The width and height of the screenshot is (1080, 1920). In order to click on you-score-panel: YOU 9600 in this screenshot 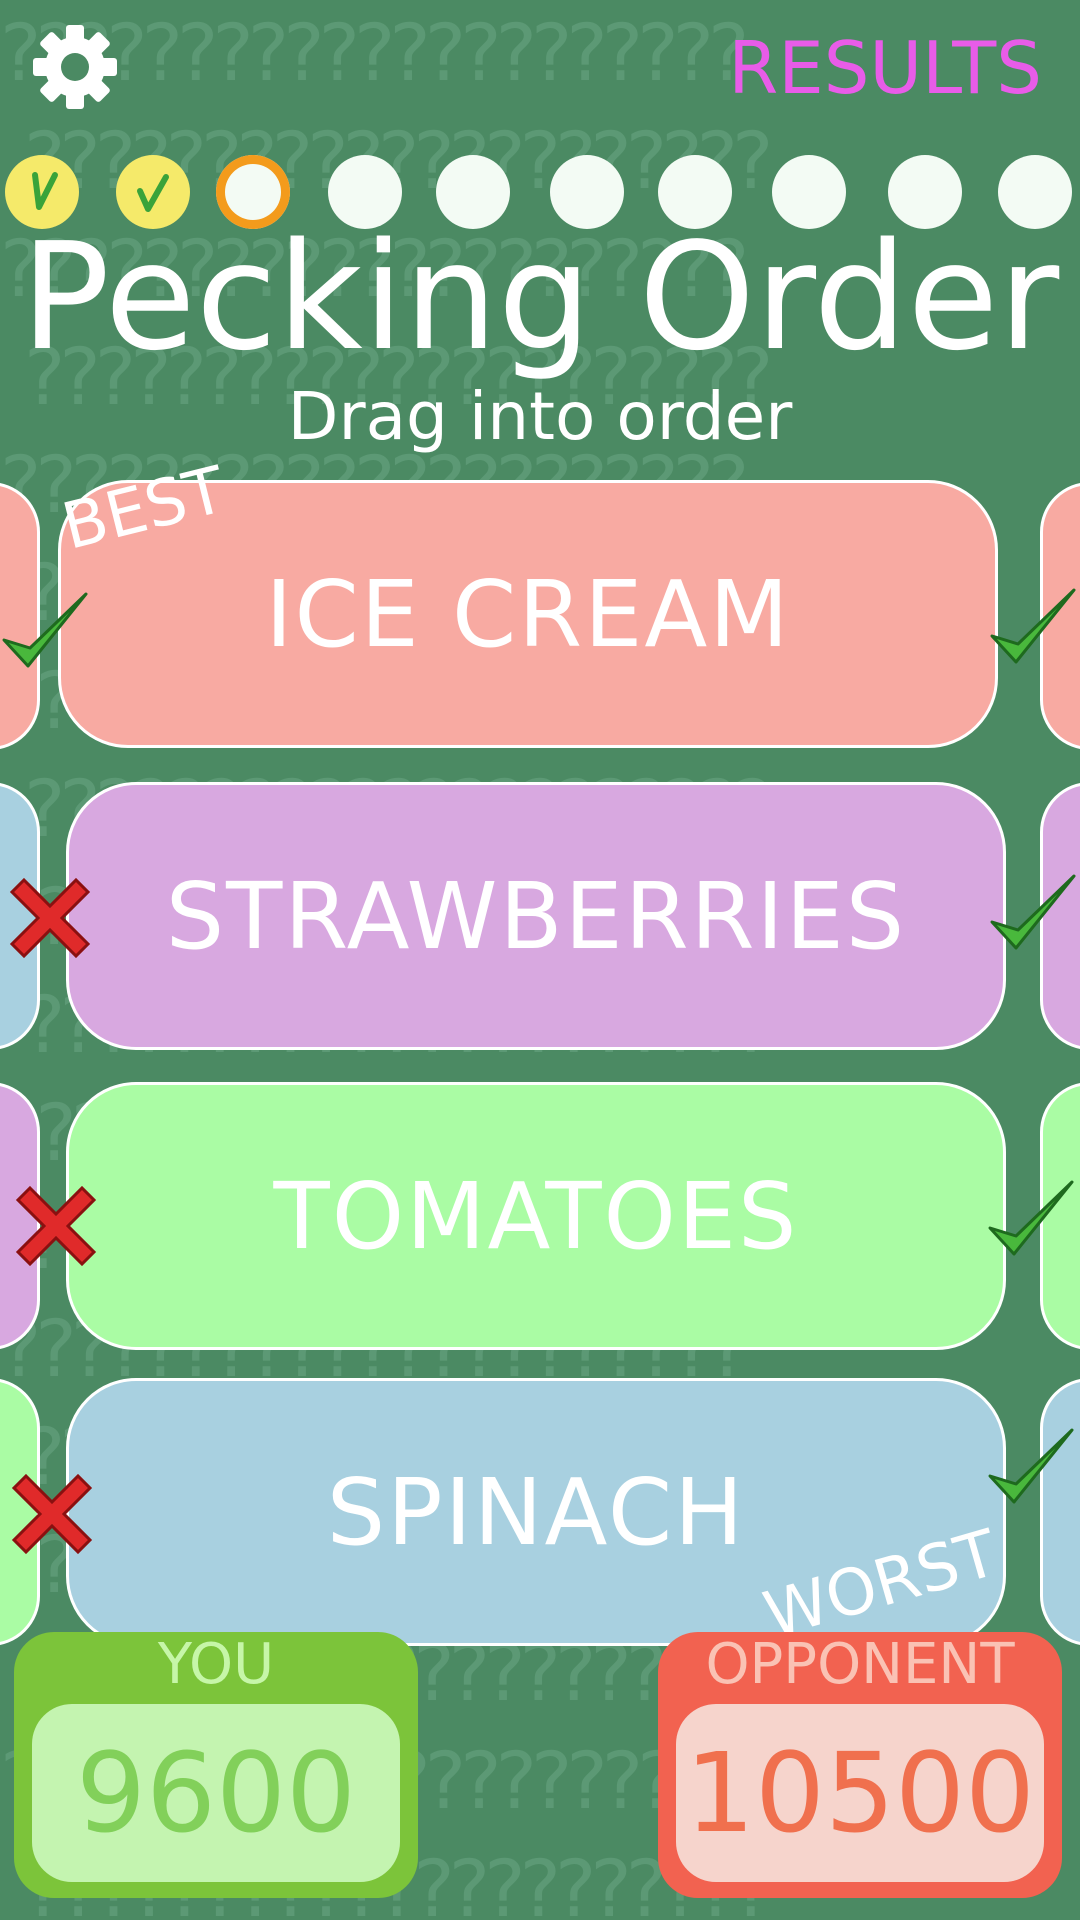, I will do `click(216, 1765)`.